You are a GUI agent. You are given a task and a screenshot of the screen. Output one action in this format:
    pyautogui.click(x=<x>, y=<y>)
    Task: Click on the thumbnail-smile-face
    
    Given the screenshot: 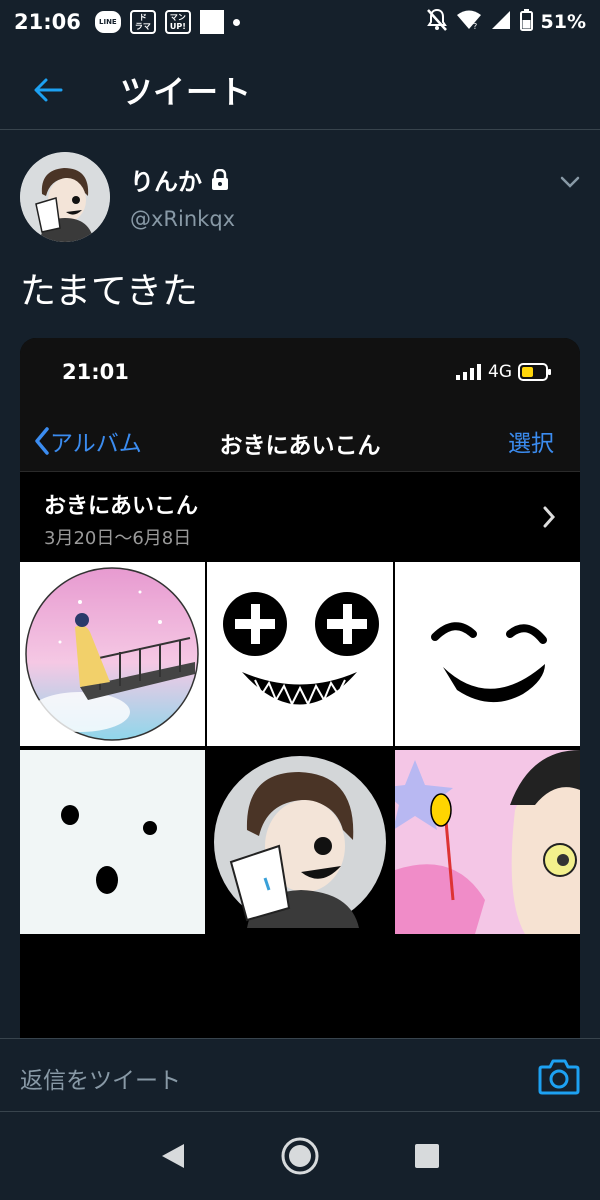 What is the action you would take?
    pyautogui.click(x=487, y=654)
    